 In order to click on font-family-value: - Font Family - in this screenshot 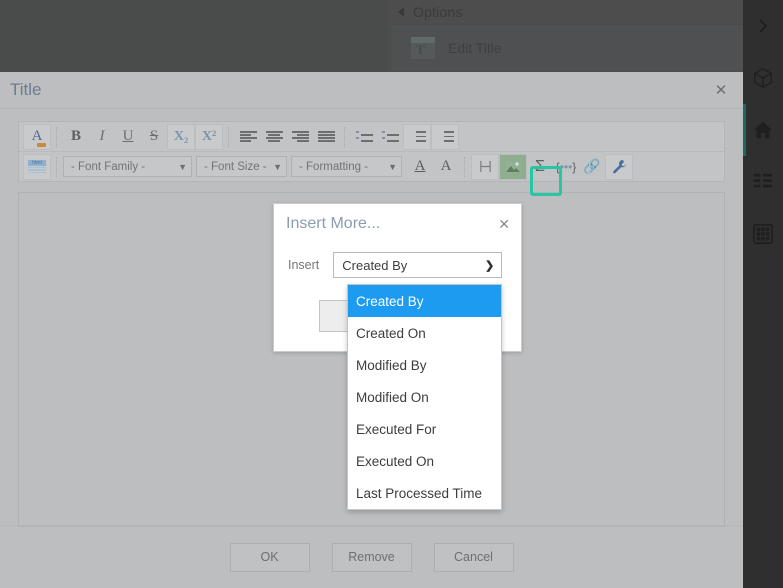, I will do `click(108, 166)`.